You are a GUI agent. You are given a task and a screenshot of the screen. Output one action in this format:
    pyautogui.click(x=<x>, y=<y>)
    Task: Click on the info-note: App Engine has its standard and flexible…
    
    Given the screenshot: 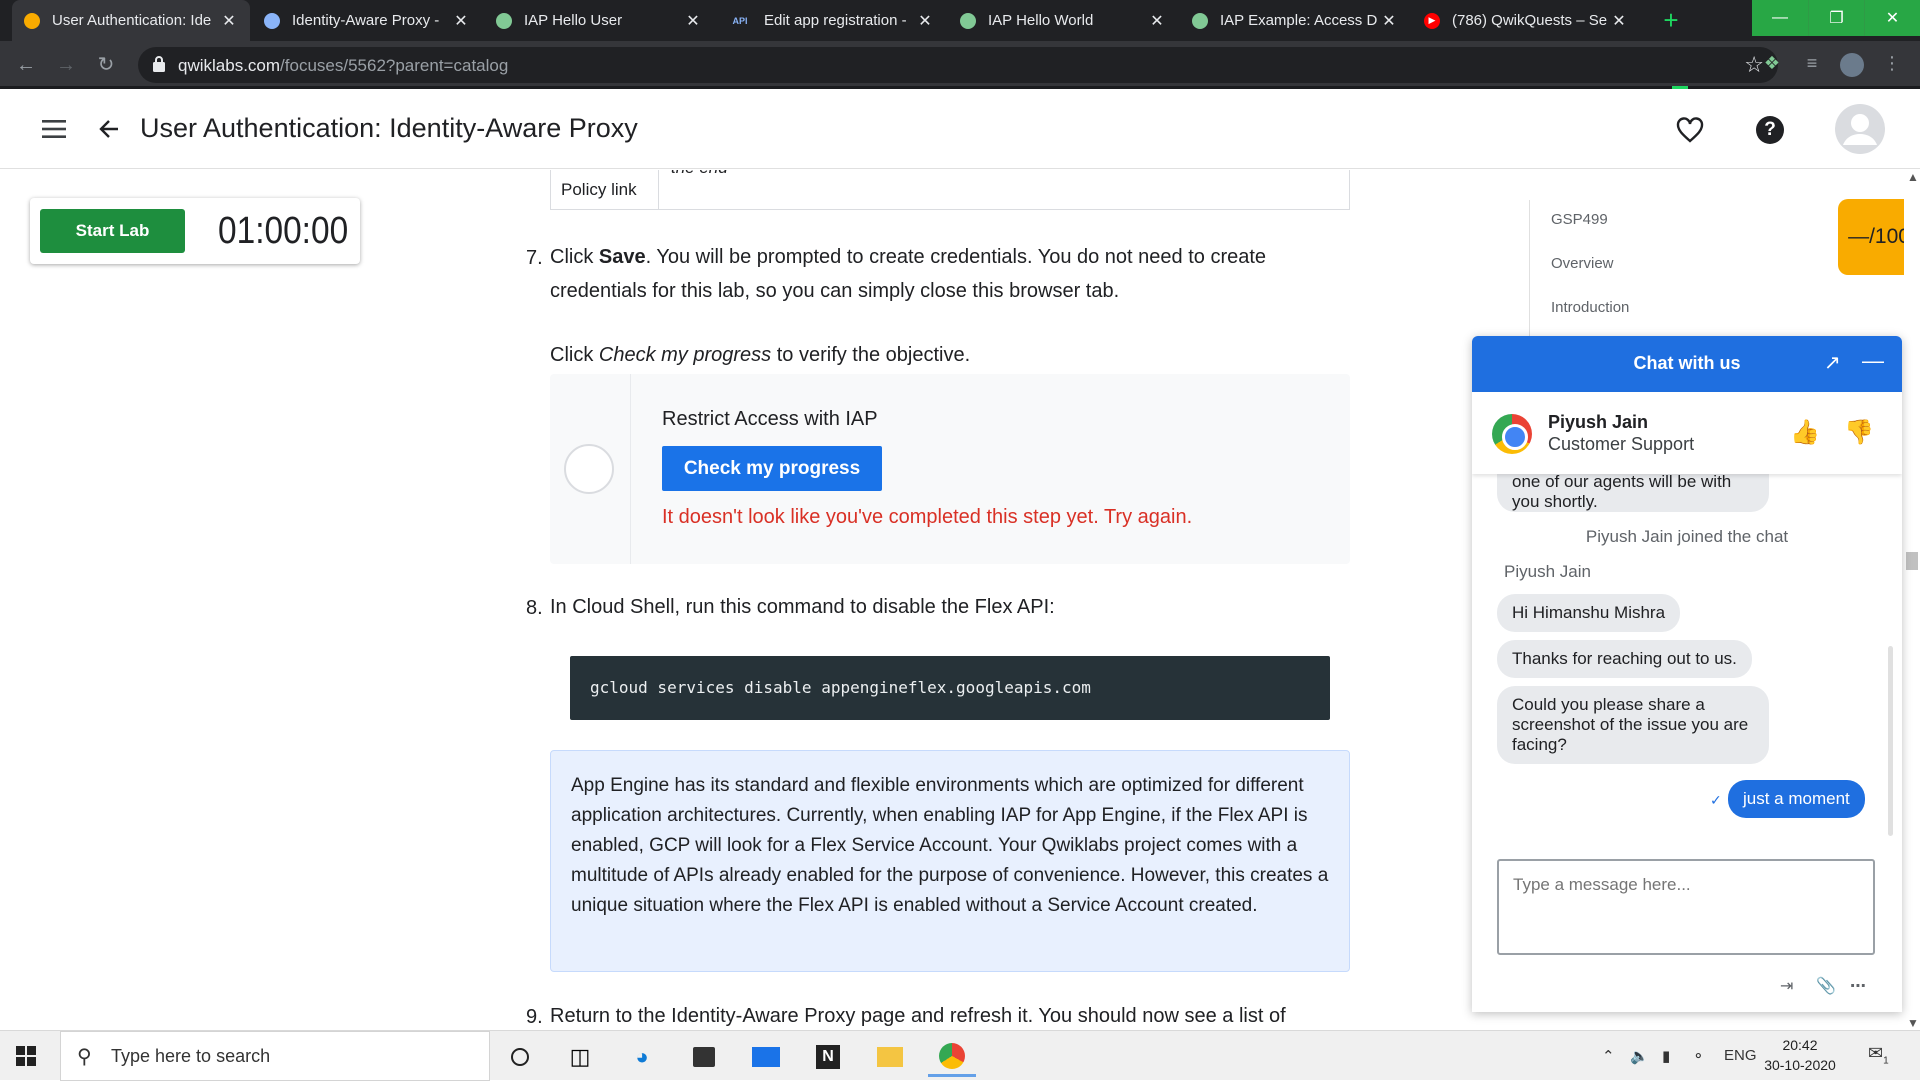 What is the action you would take?
    pyautogui.click(x=950, y=861)
    